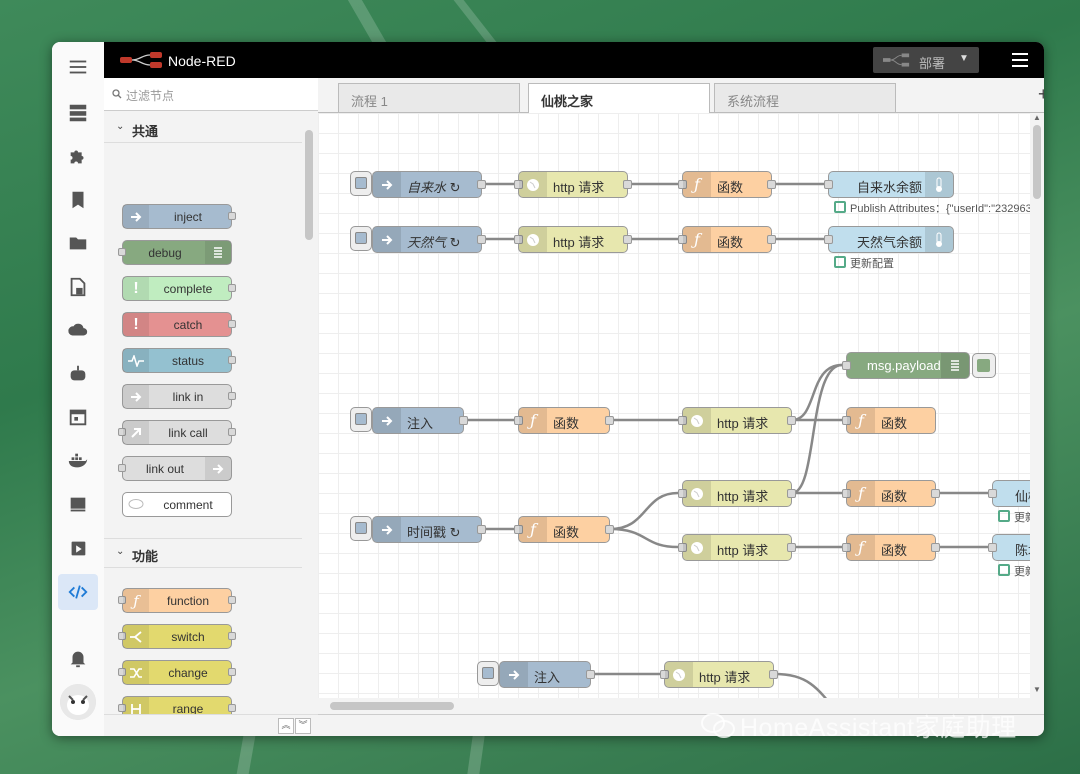 This screenshot has height=774, width=1080. I want to click on overview-icon, so click(78, 113).